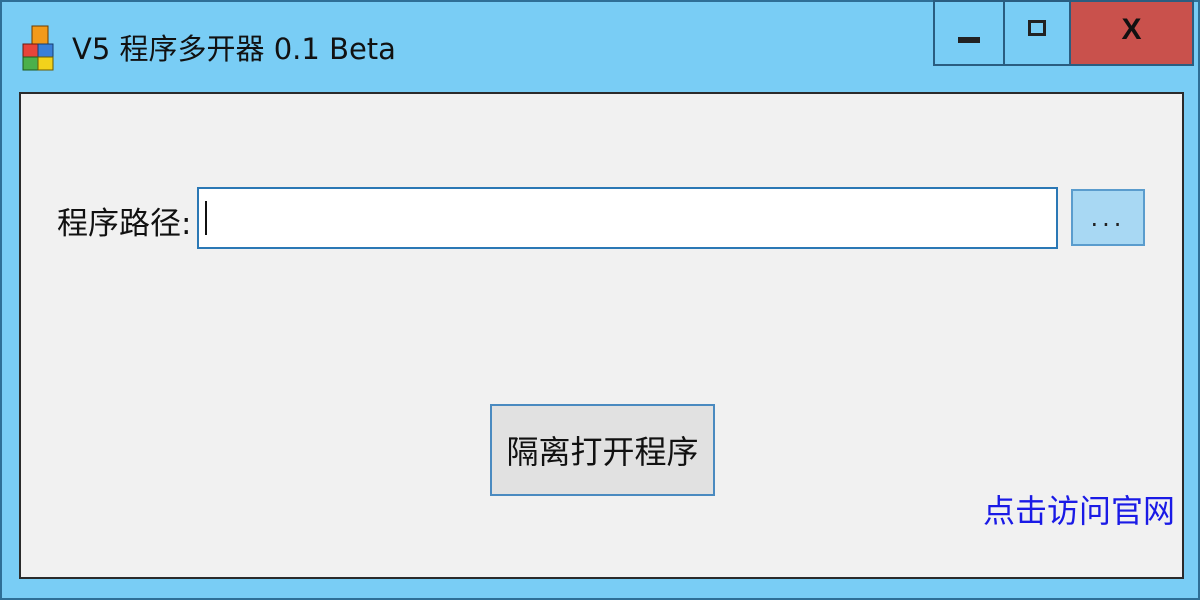 The height and width of the screenshot is (600, 1200). Describe the element at coordinates (969, 40) in the screenshot. I see `minimize-icon` at that location.